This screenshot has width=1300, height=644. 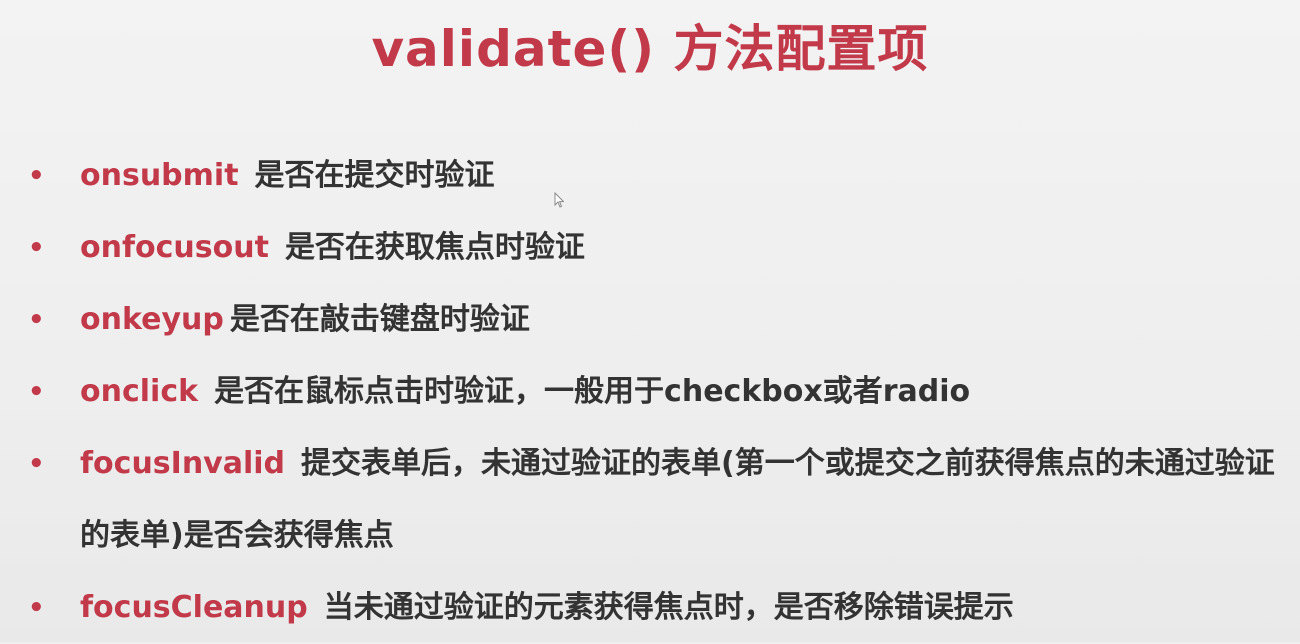 What do you see at coordinates (653, 248) in the screenshot?
I see `list-item-onfocusout: • onfocusout 是否在获取焦点时验证` at bounding box center [653, 248].